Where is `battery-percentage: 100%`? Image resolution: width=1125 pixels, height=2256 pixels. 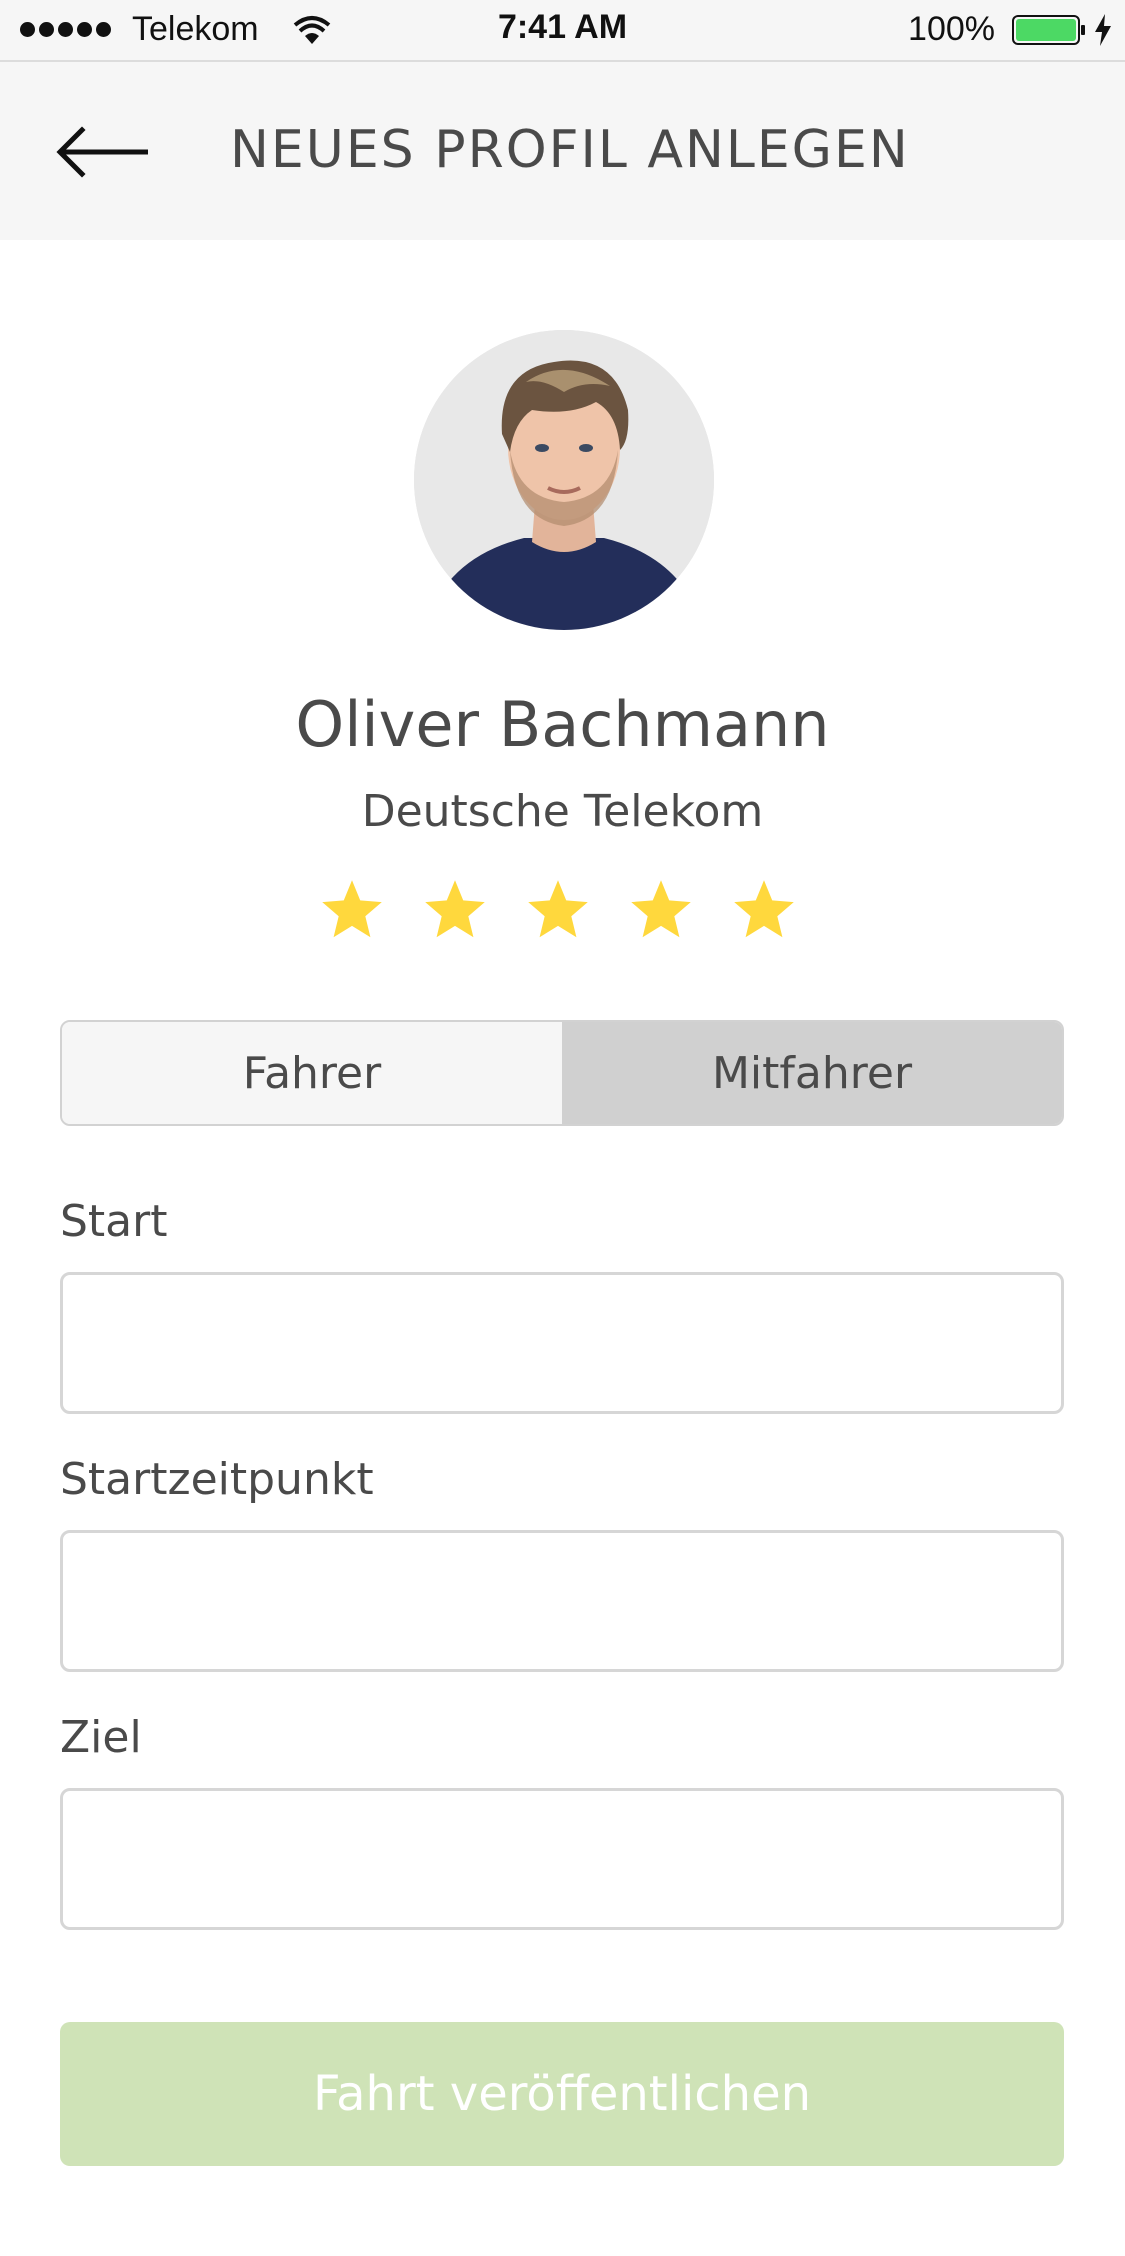
battery-percentage: 100% is located at coordinates (951, 29).